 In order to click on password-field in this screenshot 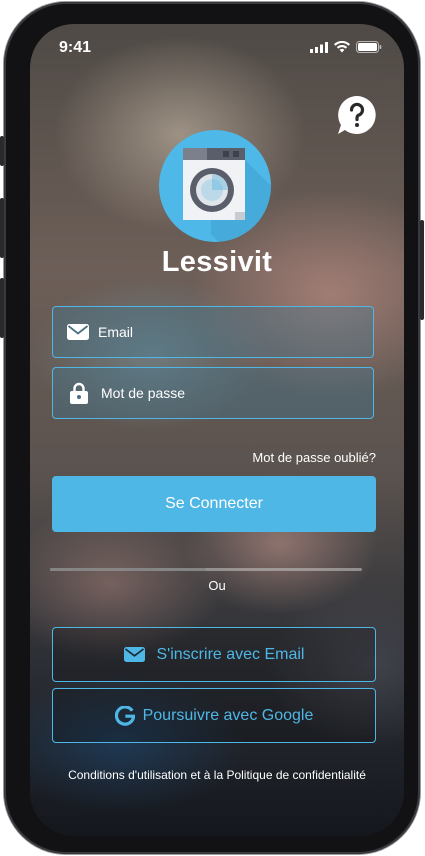, I will do `click(213, 393)`.